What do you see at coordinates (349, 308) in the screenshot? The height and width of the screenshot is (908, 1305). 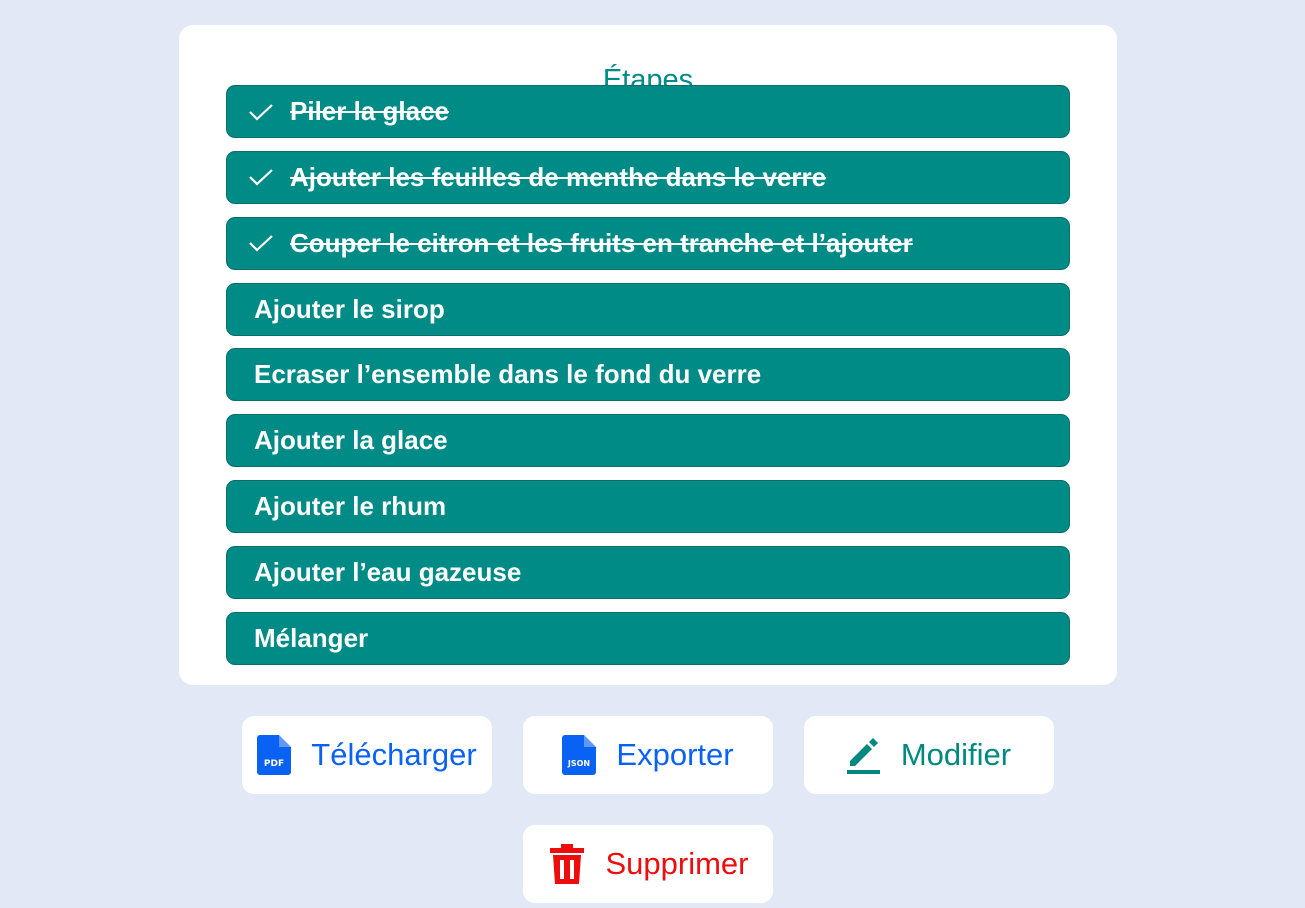 I see `step-label: Ajouter le sirop` at bounding box center [349, 308].